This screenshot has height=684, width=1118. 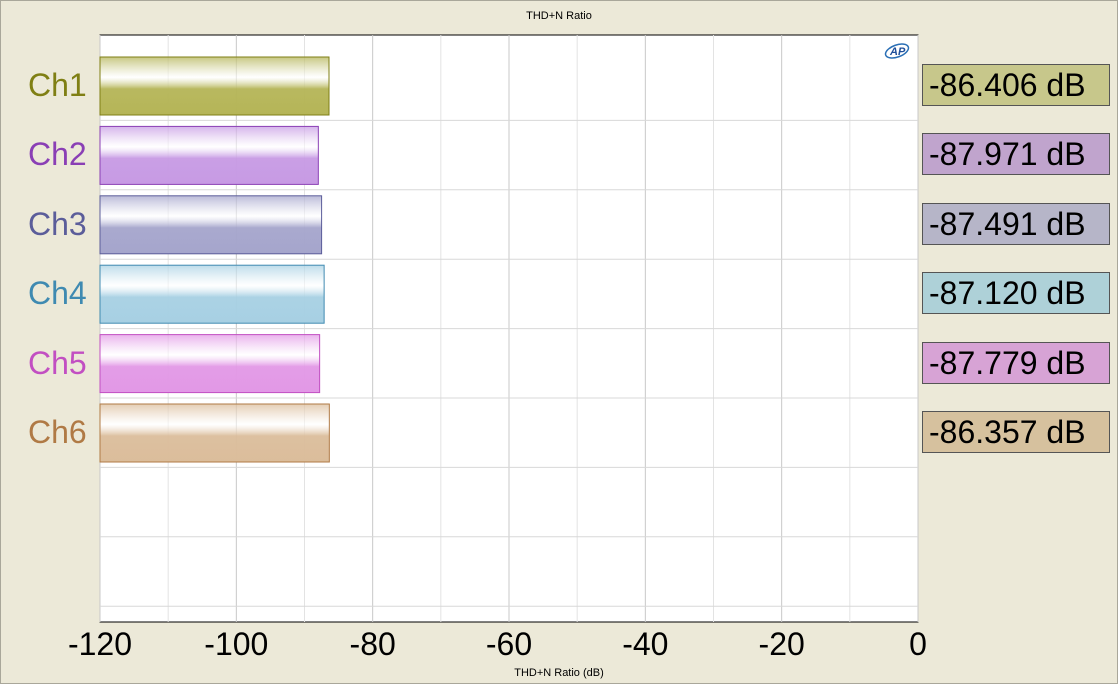 I want to click on bar-ch2, so click(x=209, y=155).